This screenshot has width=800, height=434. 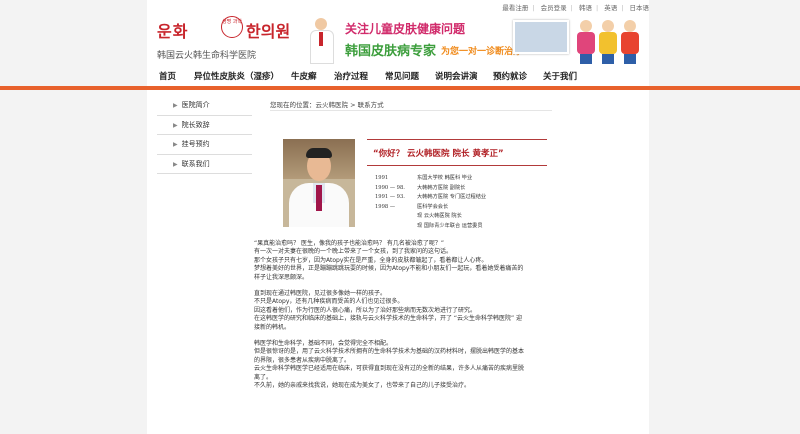 I want to click on bio-entry: 现 国际青少年联合 运营委员, so click(x=450, y=225).